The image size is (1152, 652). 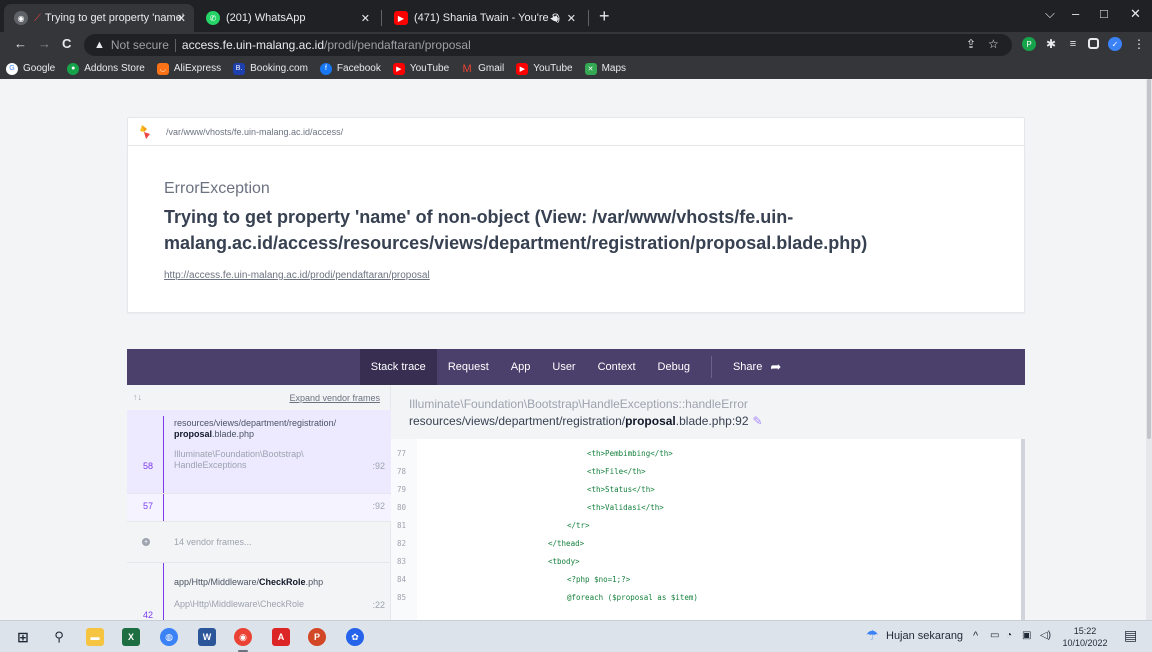 I want to click on omnibox-divider, so click(x=175, y=45).